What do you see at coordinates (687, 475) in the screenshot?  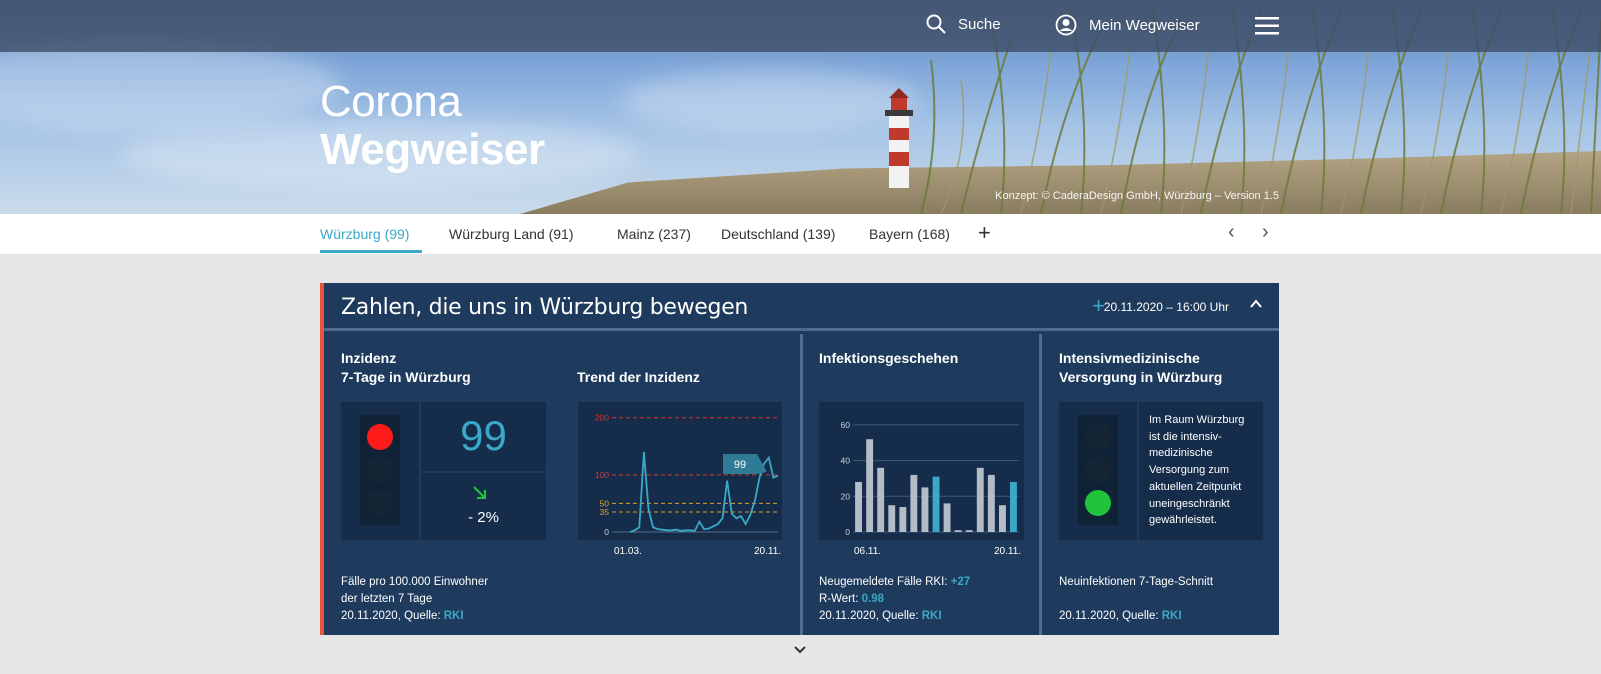 I see `trend-chart: 0 3550 100 200 99` at bounding box center [687, 475].